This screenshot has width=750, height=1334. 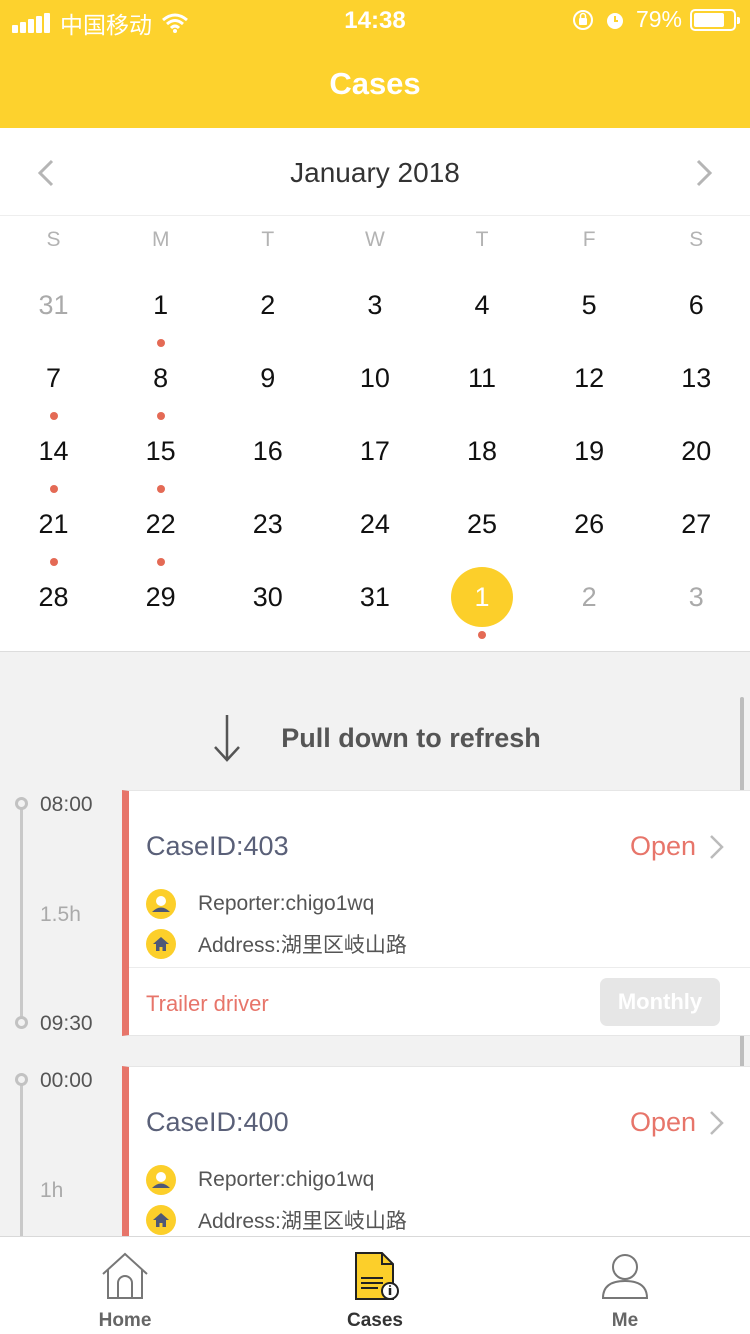 I want to click on day-number: 18, so click(x=482, y=451).